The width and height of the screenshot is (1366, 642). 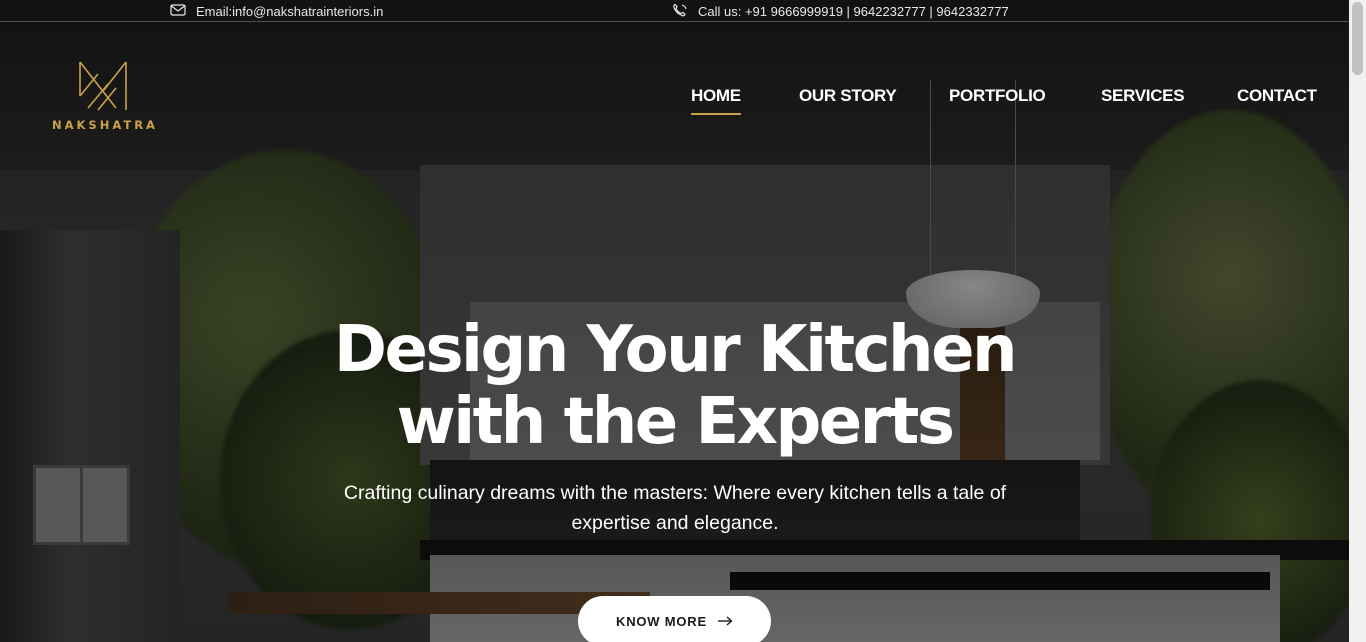 I want to click on hero-headline-line1: Design Your Kitchen, so click(x=675, y=350).